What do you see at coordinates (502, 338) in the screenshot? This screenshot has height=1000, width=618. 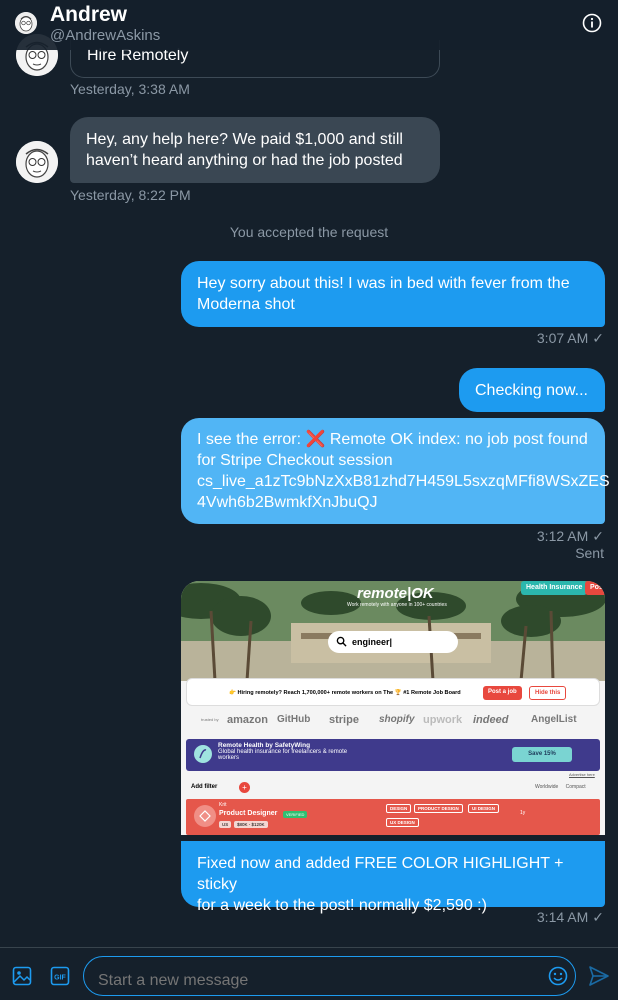 I see `message-meta: 3:07 AM ✓` at bounding box center [502, 338].